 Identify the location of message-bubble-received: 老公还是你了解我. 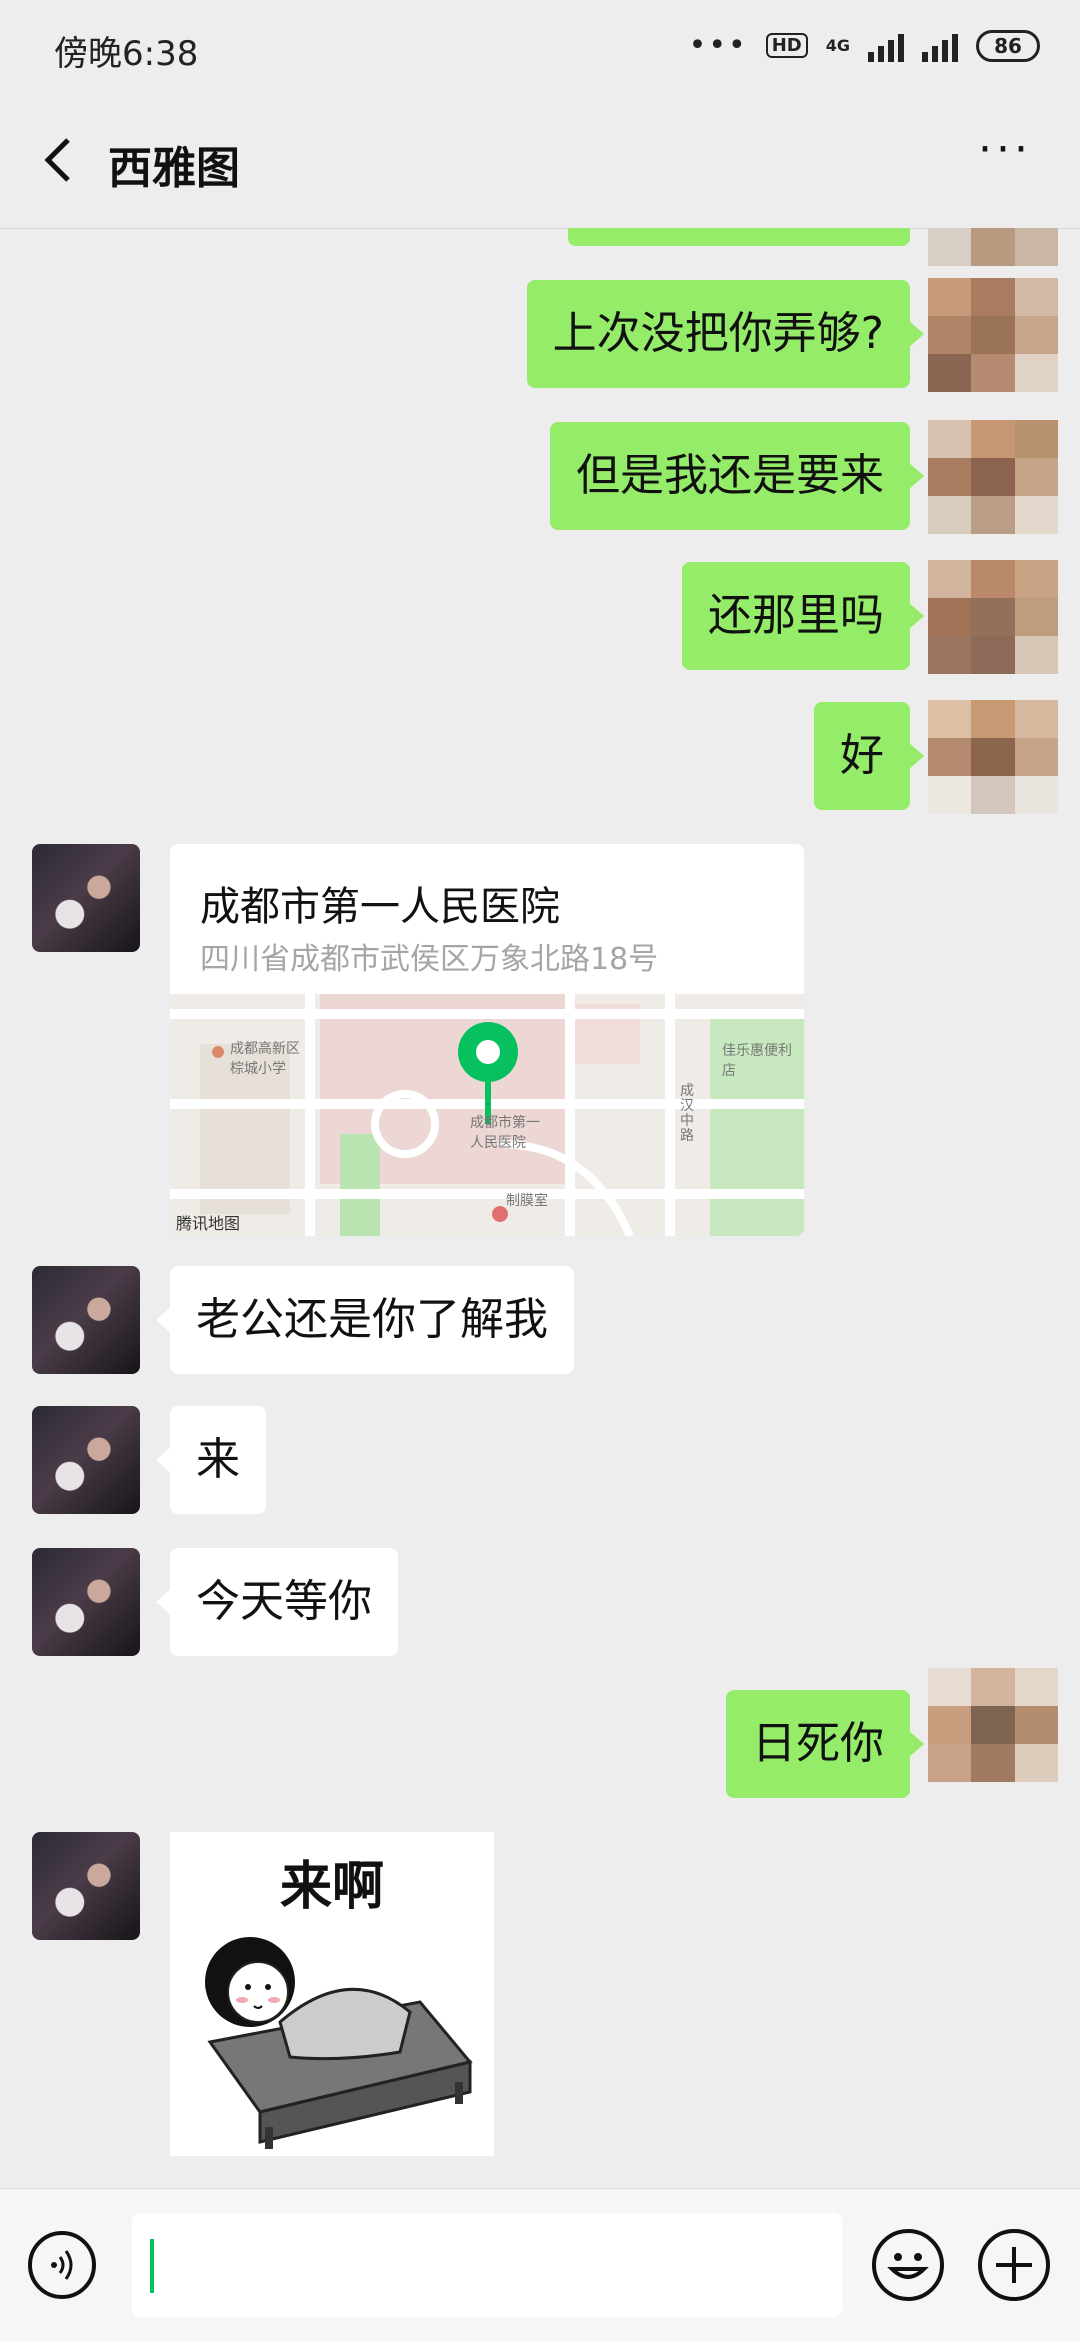
(365, 1320).